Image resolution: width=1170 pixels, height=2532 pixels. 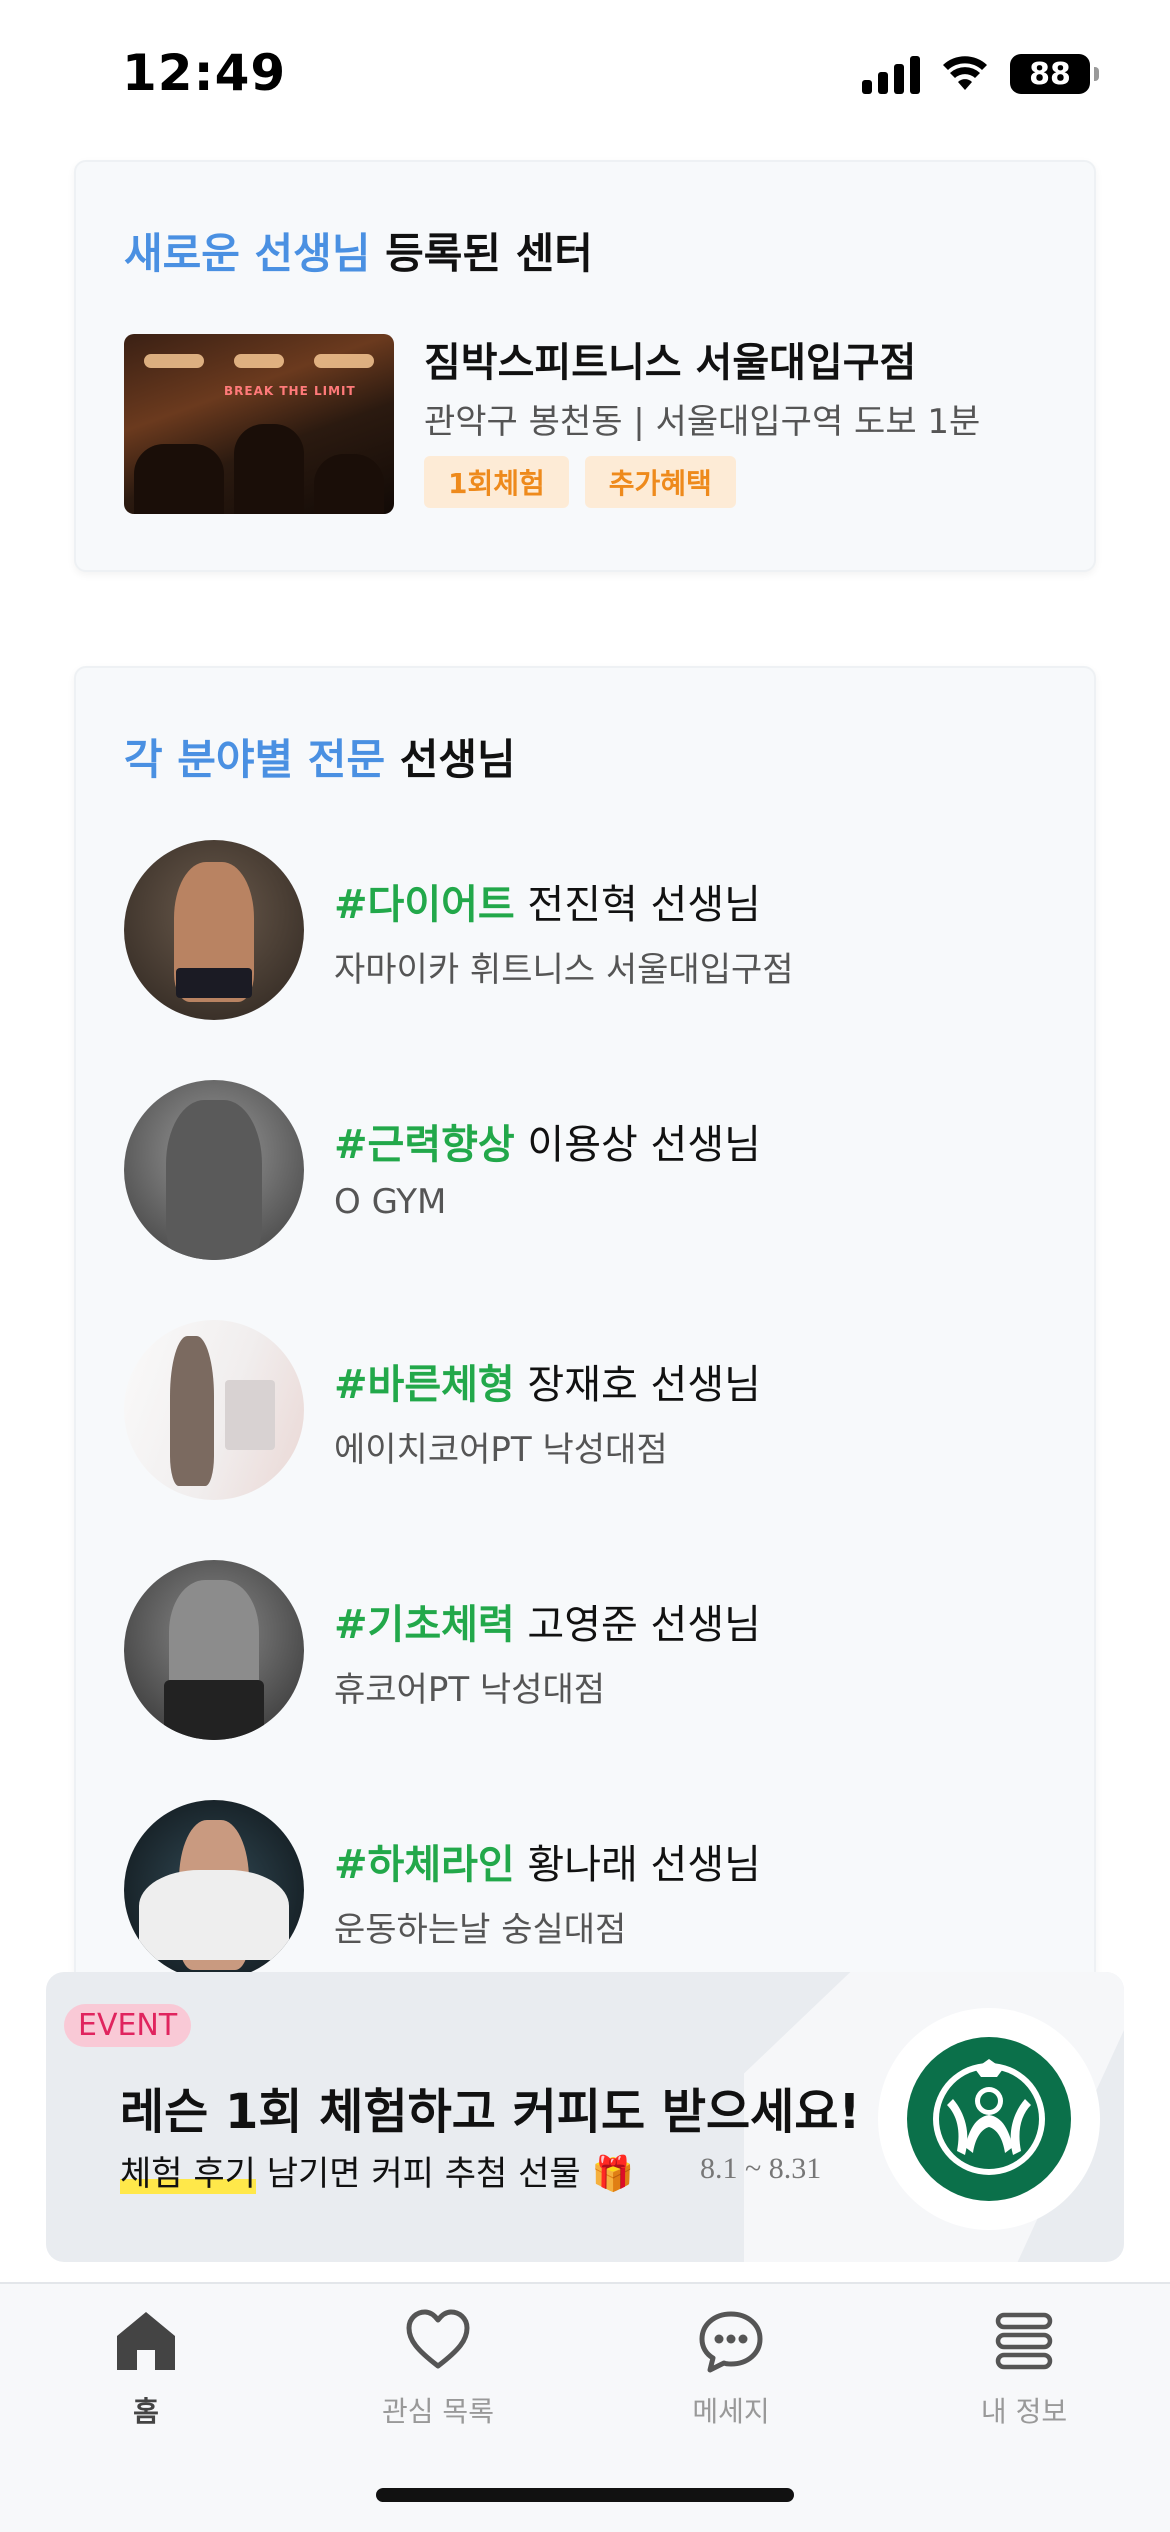 I want to click on starbucks-logo, so click(x=989, y=2119).